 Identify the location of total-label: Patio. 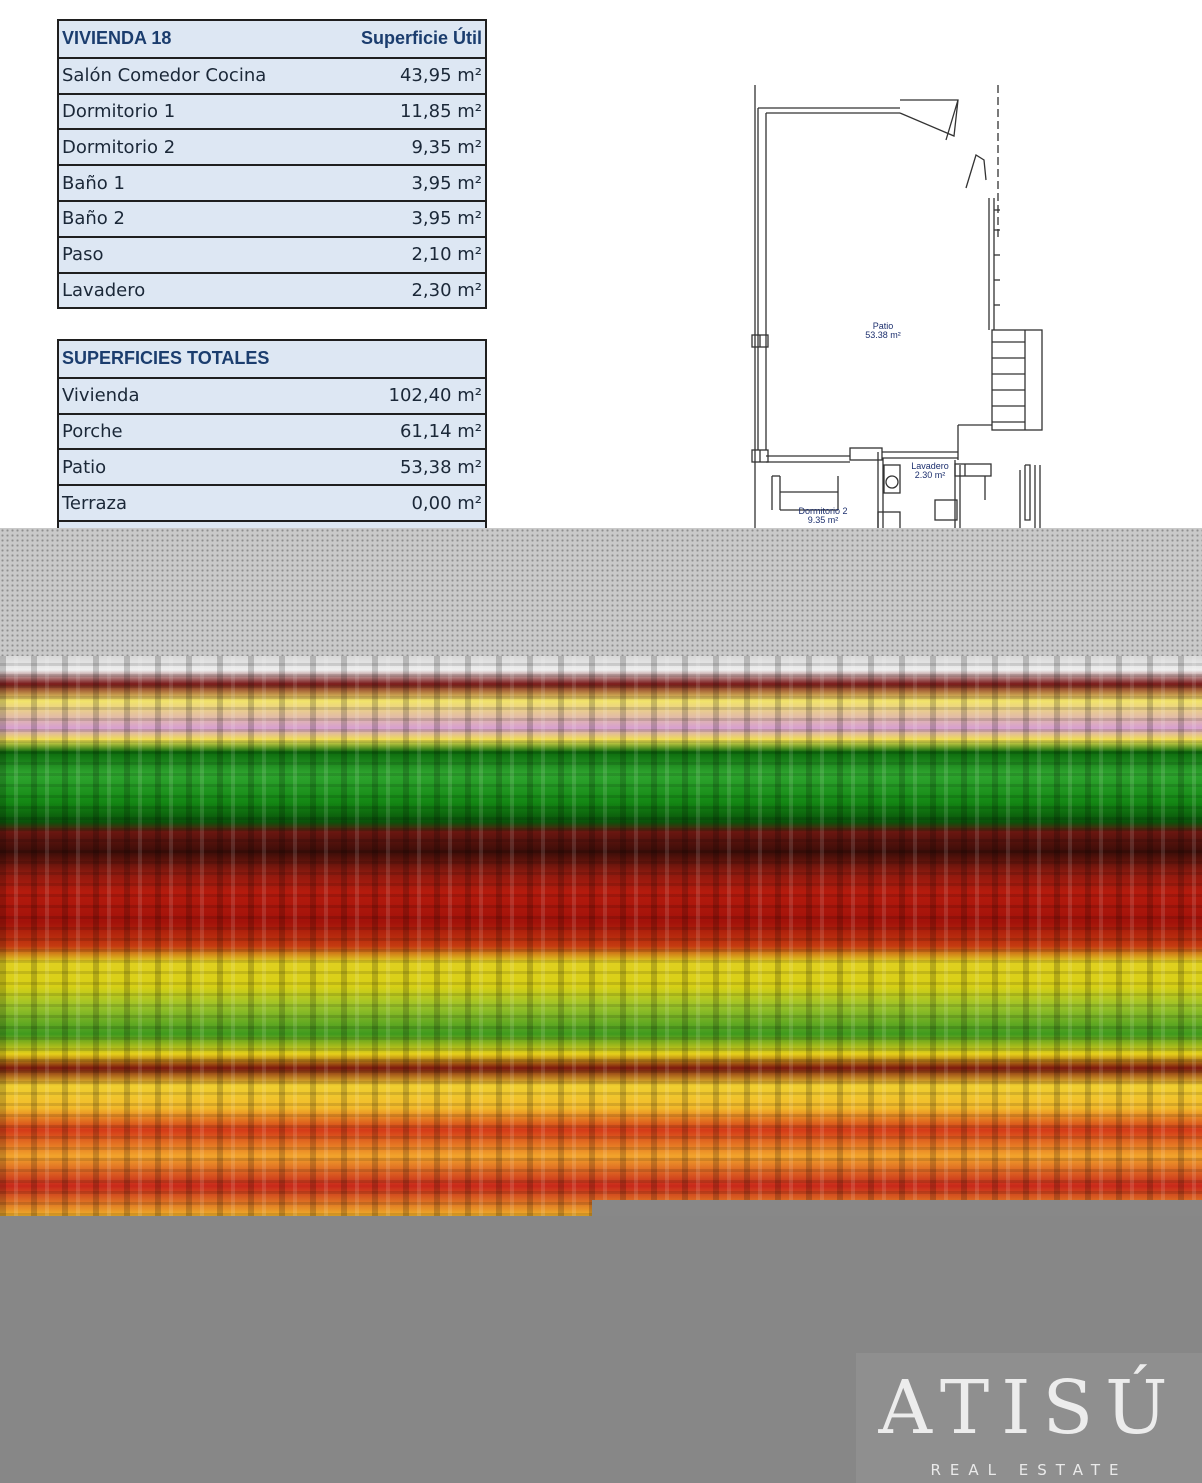
(84, 467).